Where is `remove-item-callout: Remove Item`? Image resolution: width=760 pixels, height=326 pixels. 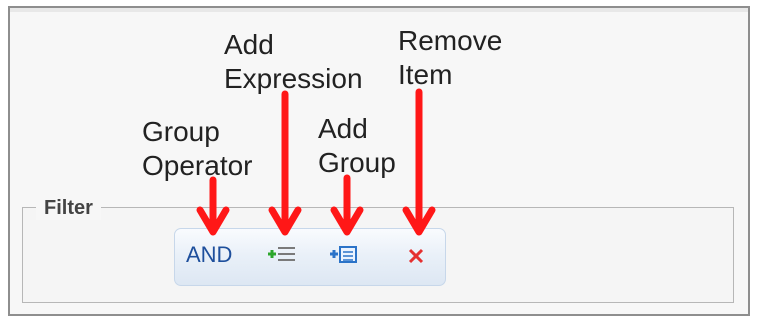 remove-item-callout: Remove Item is located at coordinates (450, 57).